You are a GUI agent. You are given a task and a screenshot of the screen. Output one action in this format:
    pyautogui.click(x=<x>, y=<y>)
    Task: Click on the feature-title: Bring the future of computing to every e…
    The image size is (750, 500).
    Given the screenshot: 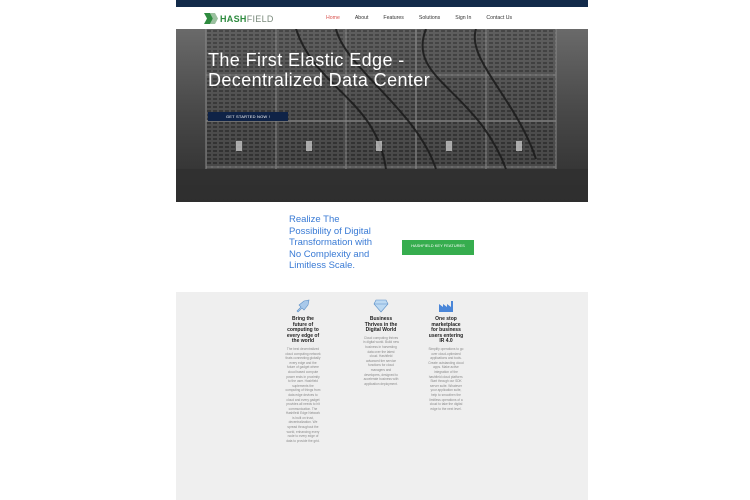 What is the action you would take?
    pyautogui.click(x=303, y=330)
    